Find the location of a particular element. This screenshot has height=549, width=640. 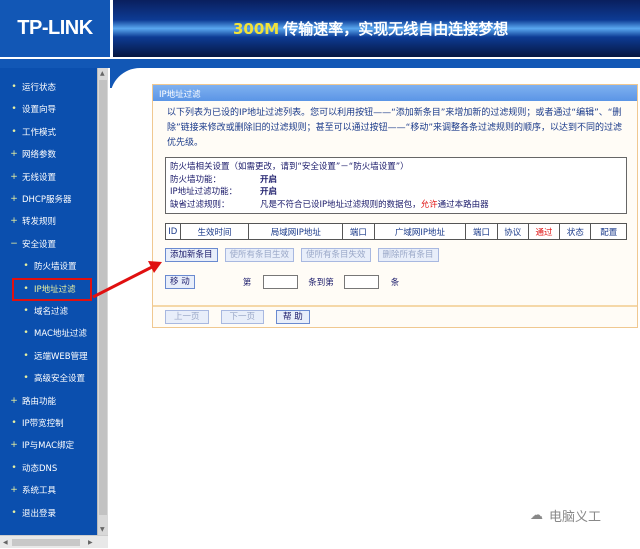

ip-filter-label: IP地址过滤功能： is located at coordinates (204, 192).